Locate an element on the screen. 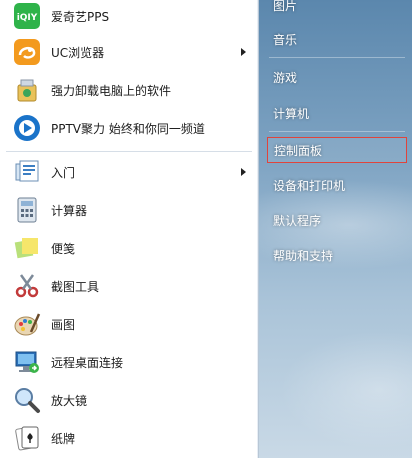 The height and width of the screenshot is (458, 412). remote-desktop-icon is located at coordinates (27, 362).